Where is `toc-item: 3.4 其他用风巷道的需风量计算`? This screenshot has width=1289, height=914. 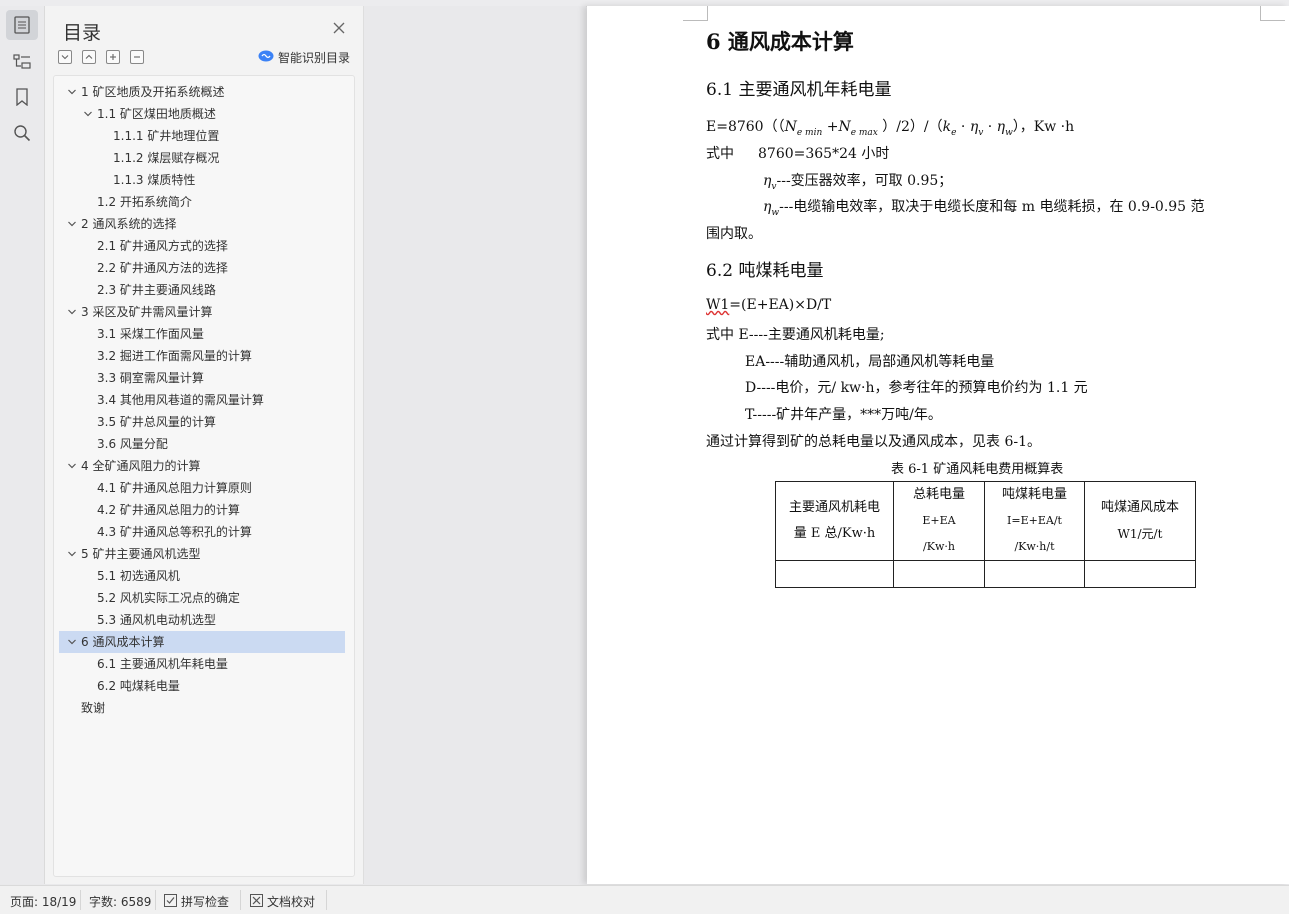
toc-item: 3.4 其他用风巷道的需风量计算 is located at coordinates (202, 400).